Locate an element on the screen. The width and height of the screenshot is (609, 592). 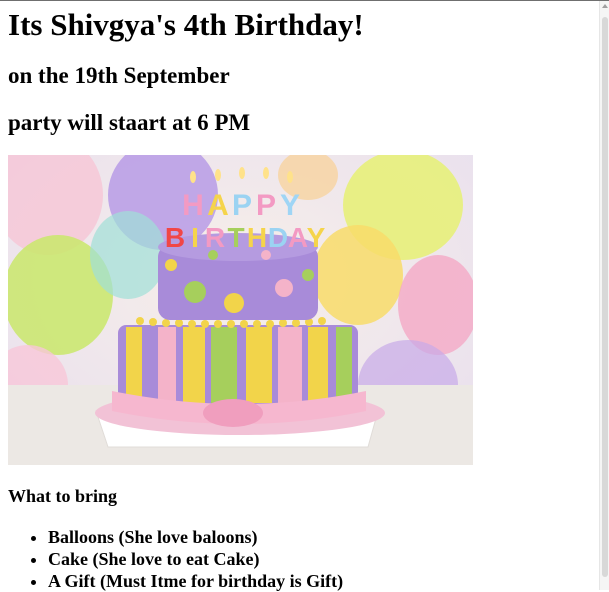
time-heading: party will staart at 6 PM is located at coordinates (129, 122).